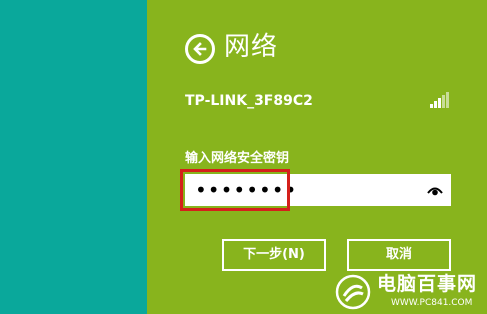  Describe the element at coordinates (249, 101) in the screenshot. I see `network-ssid: TP-LINK_3F89C2` at that location.